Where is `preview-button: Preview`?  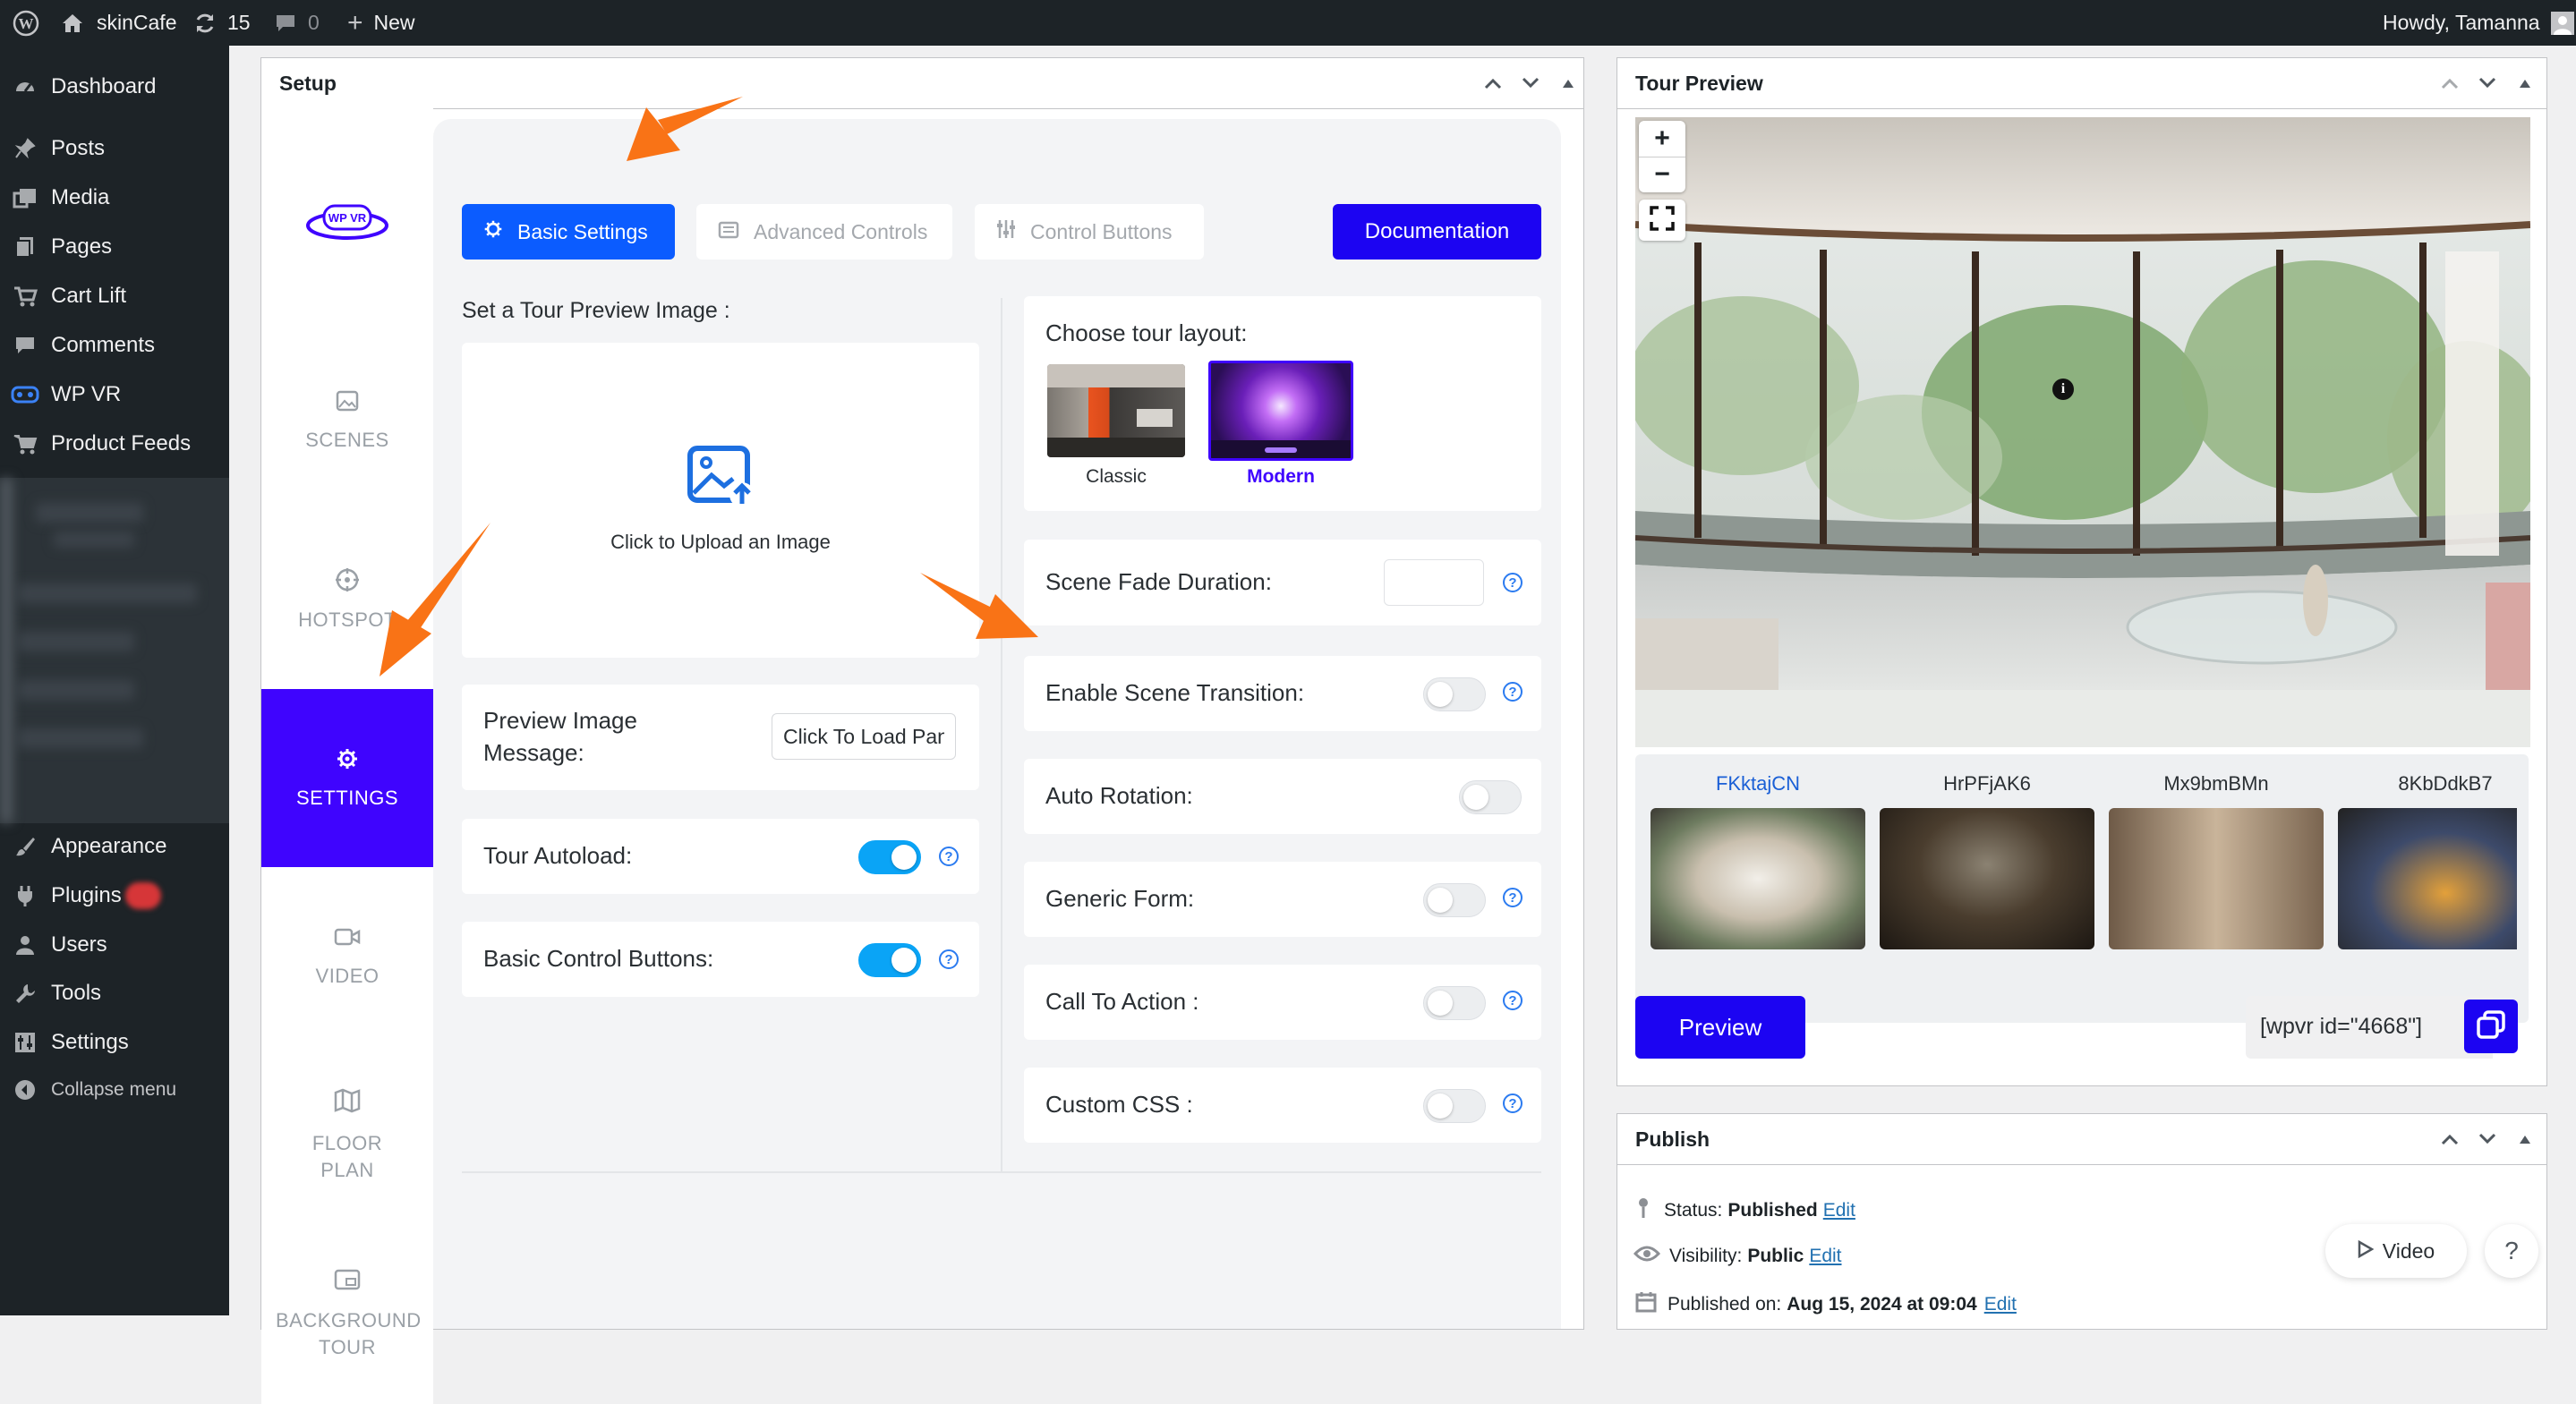 preview-button: Preview is located at coordinates (1720, 1027).